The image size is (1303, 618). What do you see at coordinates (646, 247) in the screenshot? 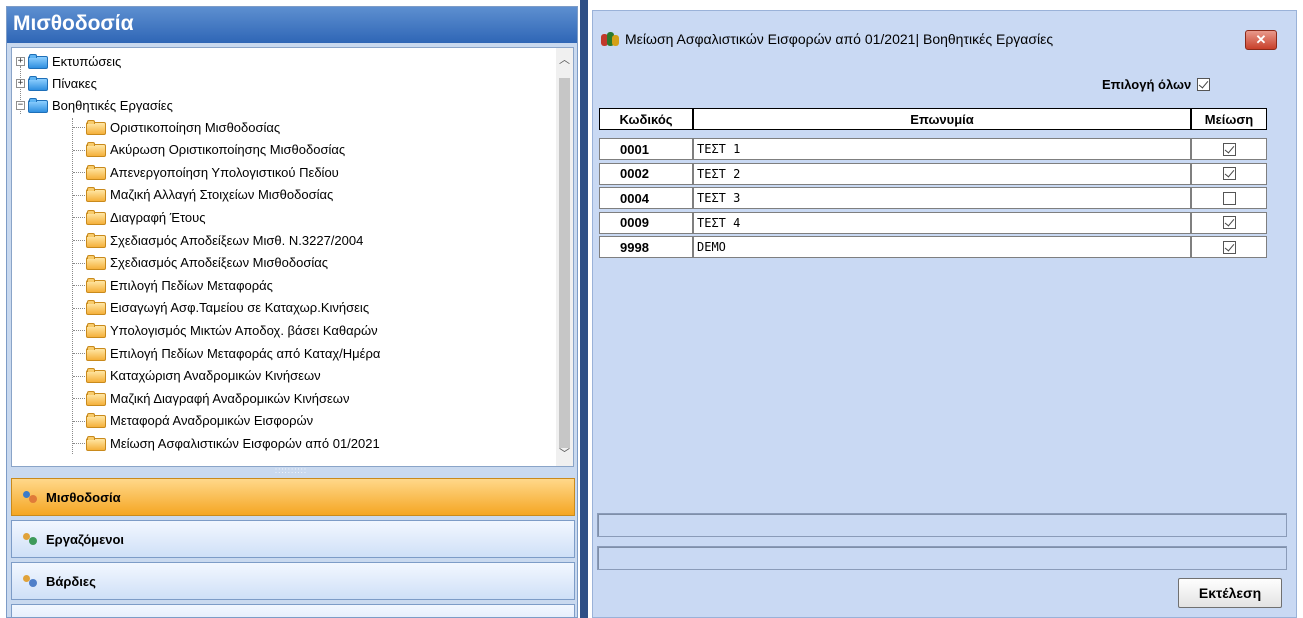
I see `cell-code: 9998` at bounding box center [646, 247].